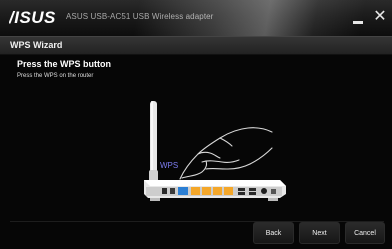 This screenshot has width=392, height=249. I want to click on wizard-header: WPS Wizard, so click(196, 45).